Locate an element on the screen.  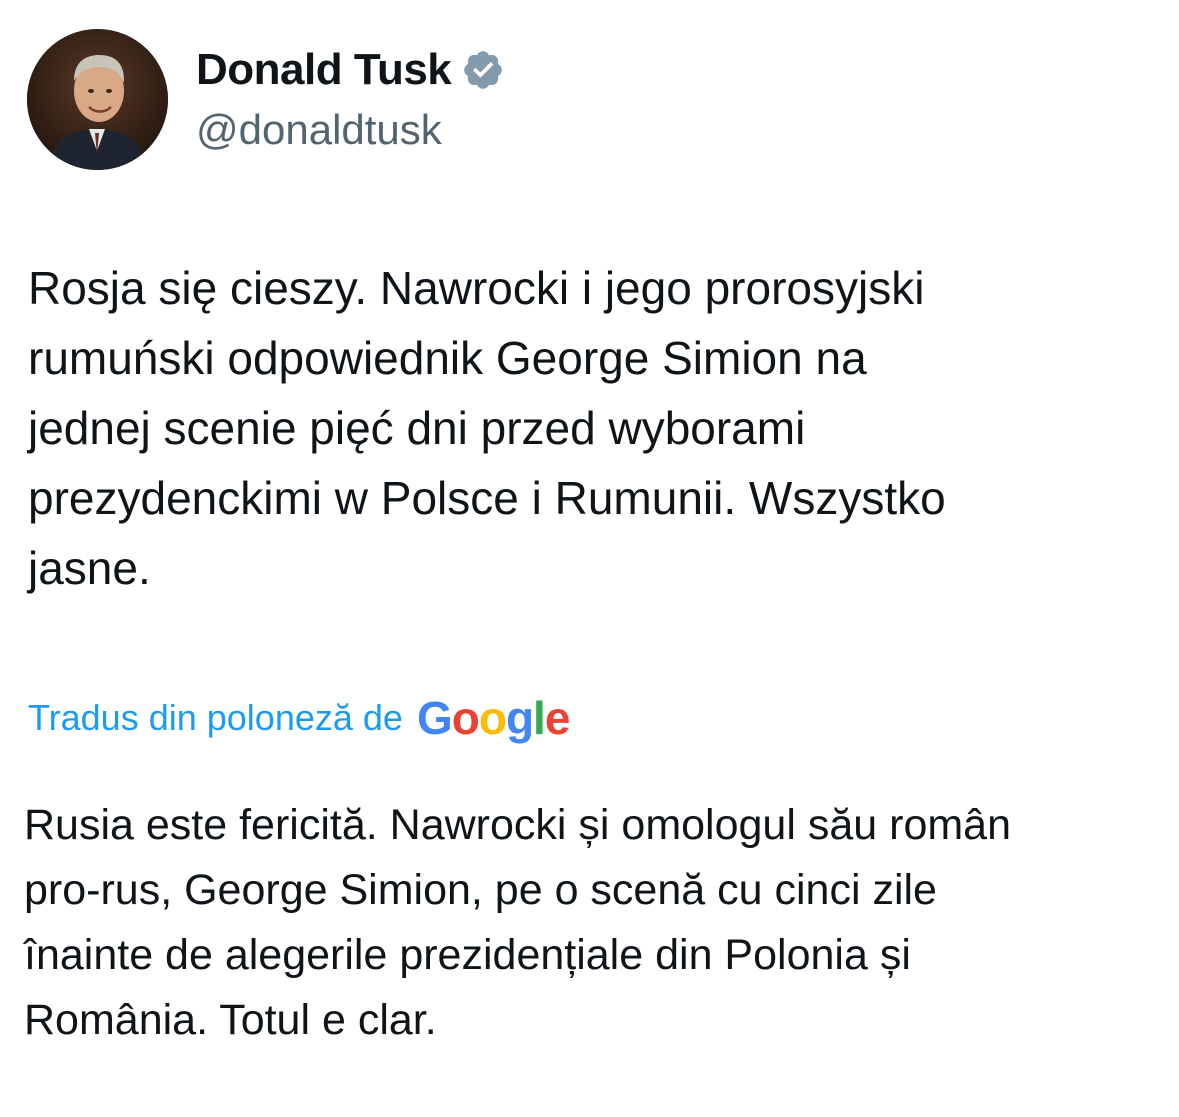
avatar-photo is located at coordinates (97, 99).